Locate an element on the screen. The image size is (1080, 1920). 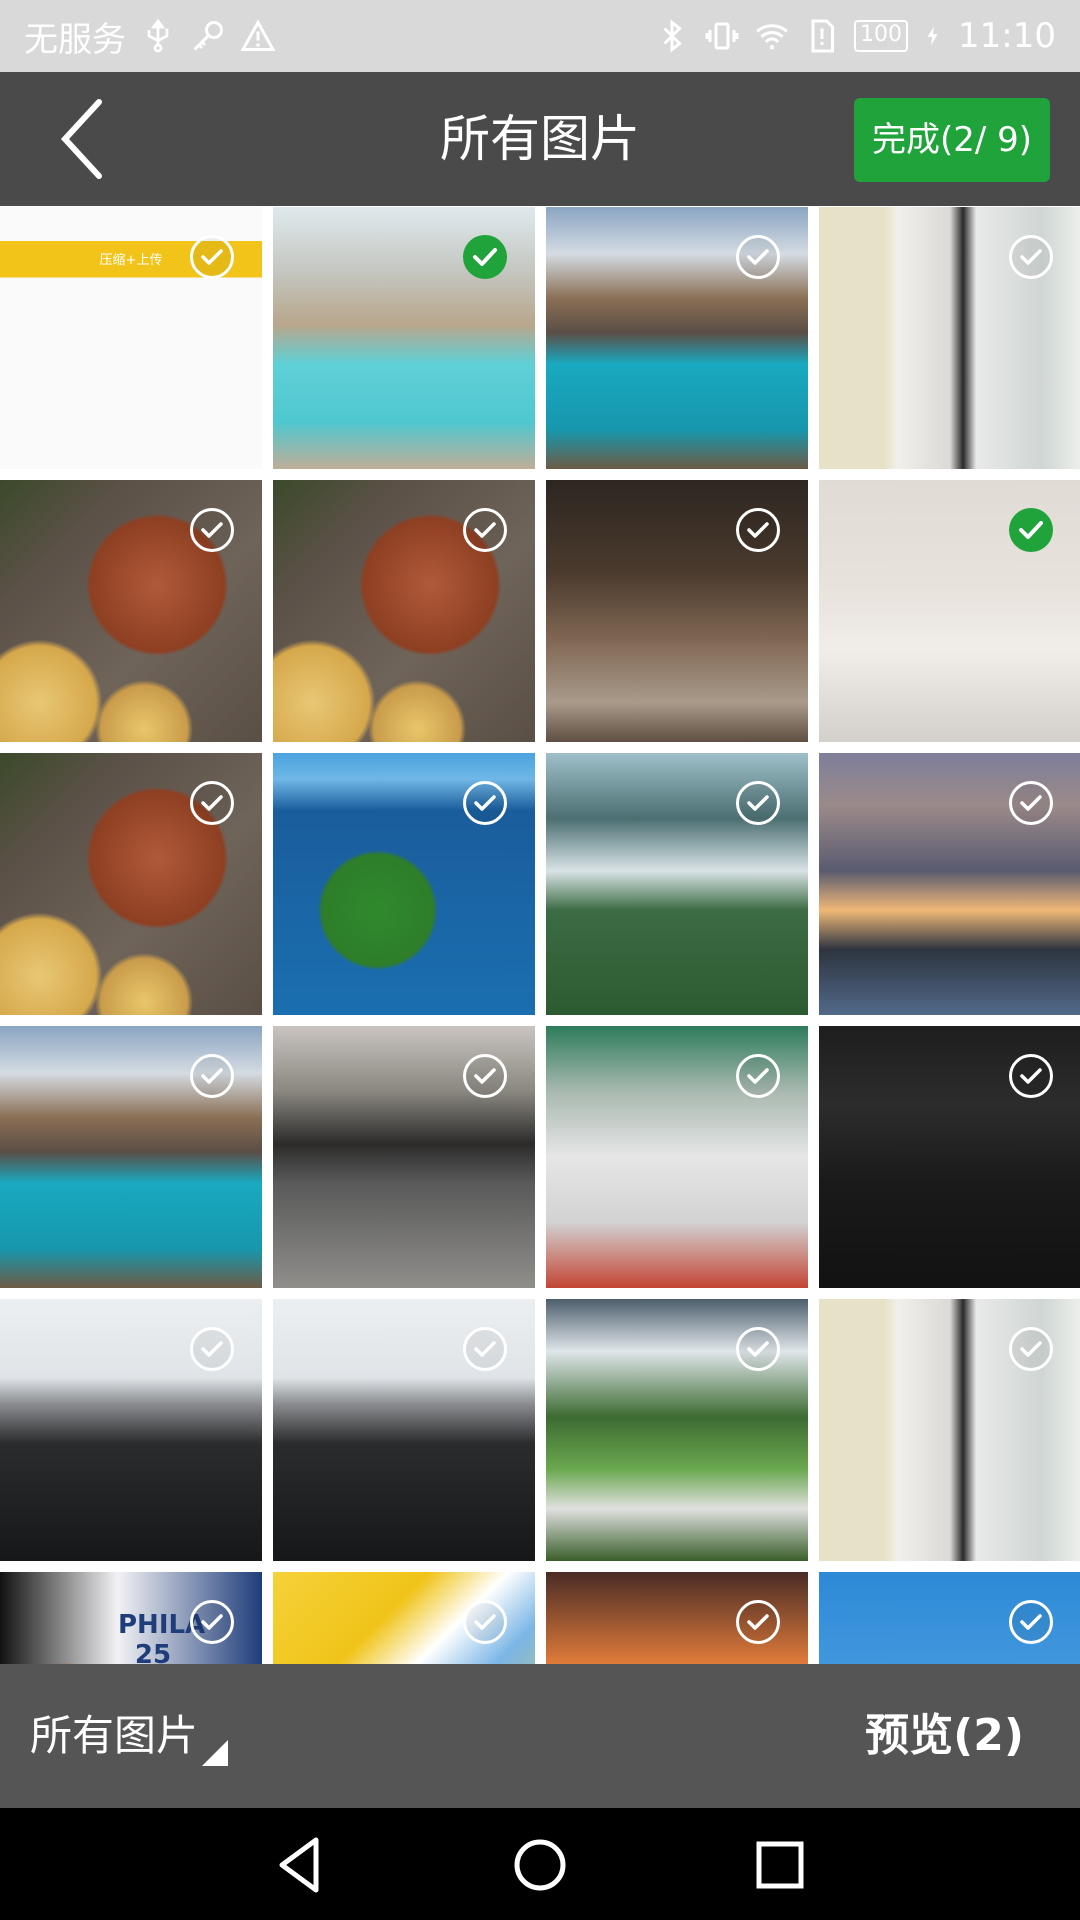
nav-back-icon is located at coordinates (301, 1865).